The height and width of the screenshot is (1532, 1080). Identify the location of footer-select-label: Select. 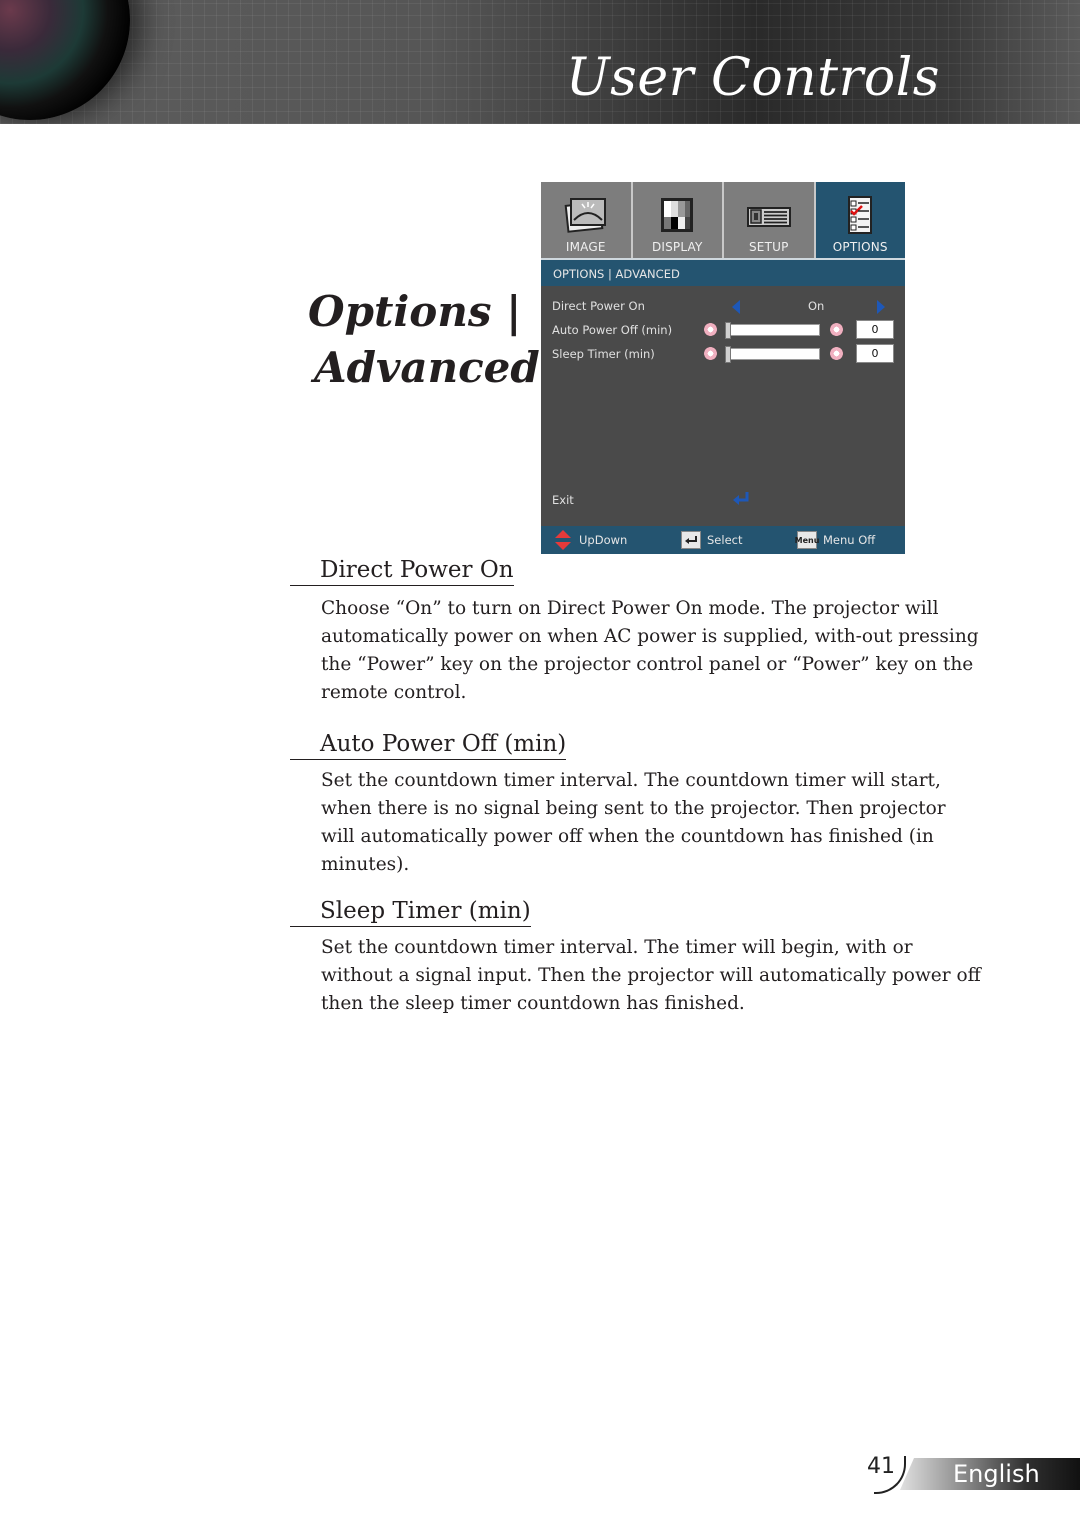
(725, 540).